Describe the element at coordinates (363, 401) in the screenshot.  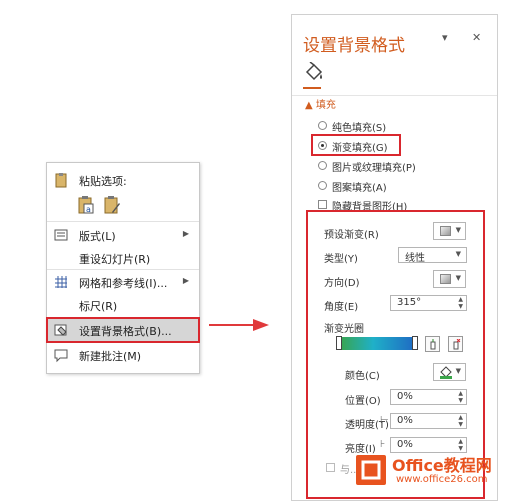
I see `position-label: 位置(O)` at that location.